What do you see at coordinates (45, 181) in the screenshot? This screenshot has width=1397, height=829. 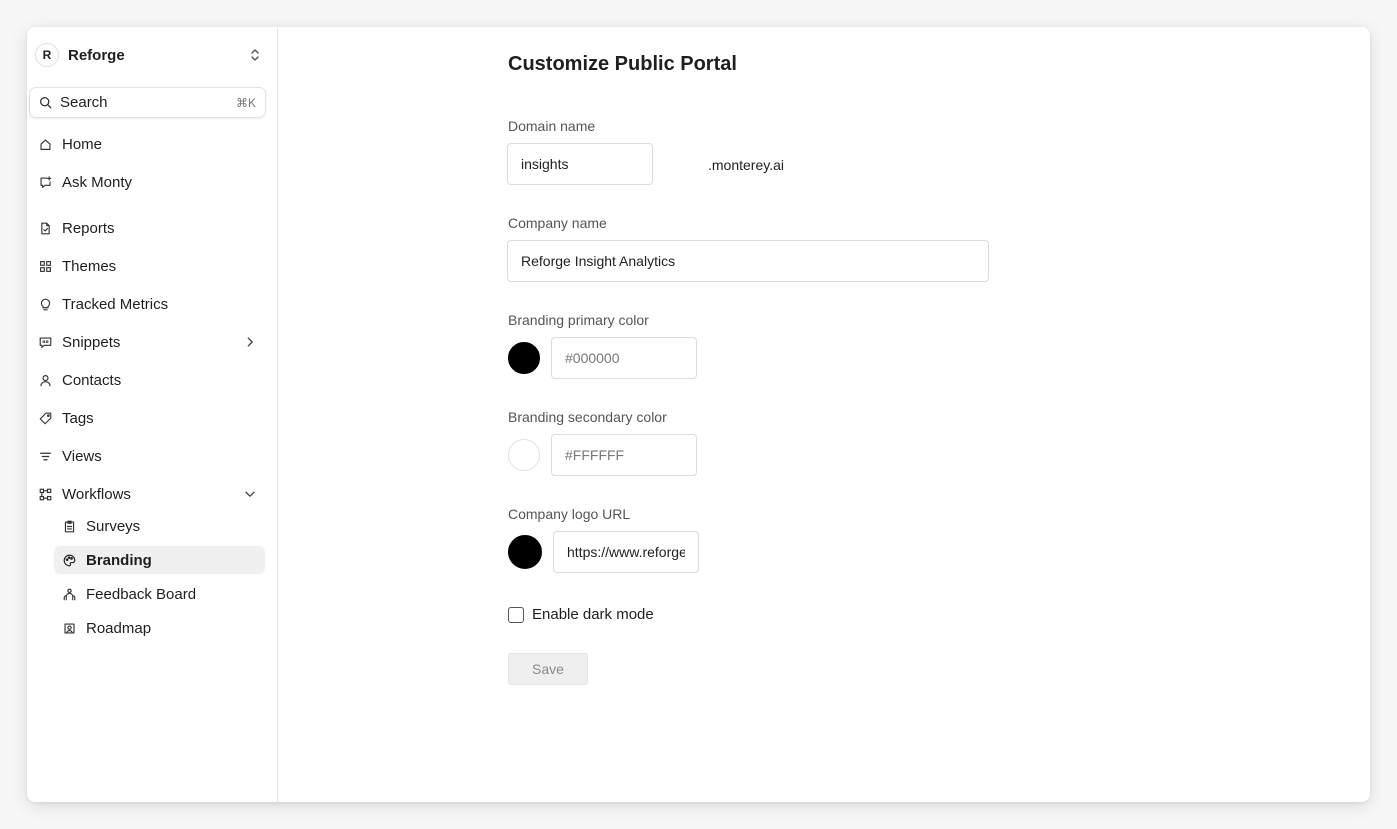 I see `chat-plus-icon` at bounding box center [45, 181].